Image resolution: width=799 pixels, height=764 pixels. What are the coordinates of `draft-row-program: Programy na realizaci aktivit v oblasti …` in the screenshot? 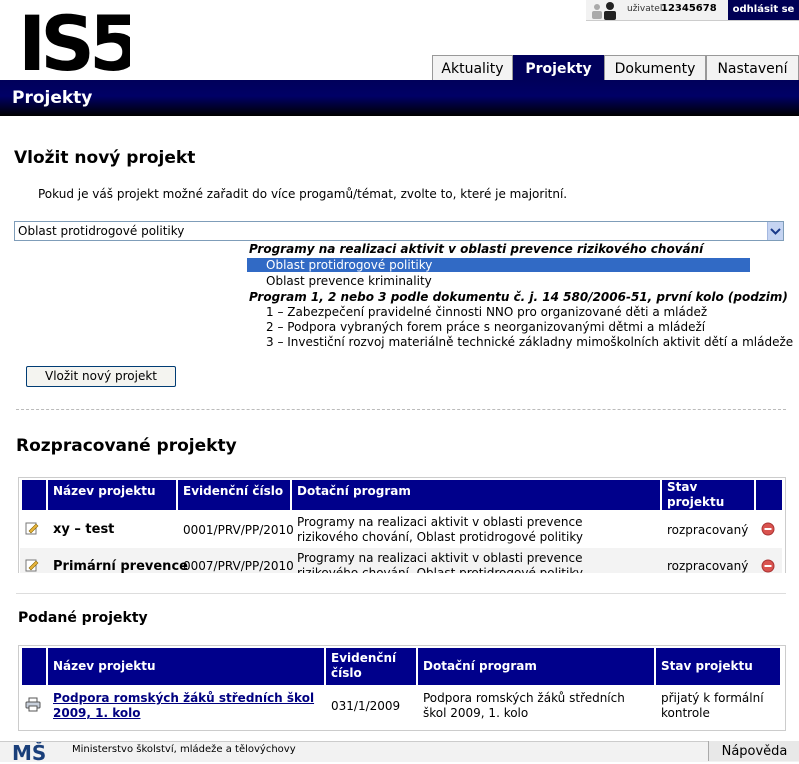 It's located at (440, 529).